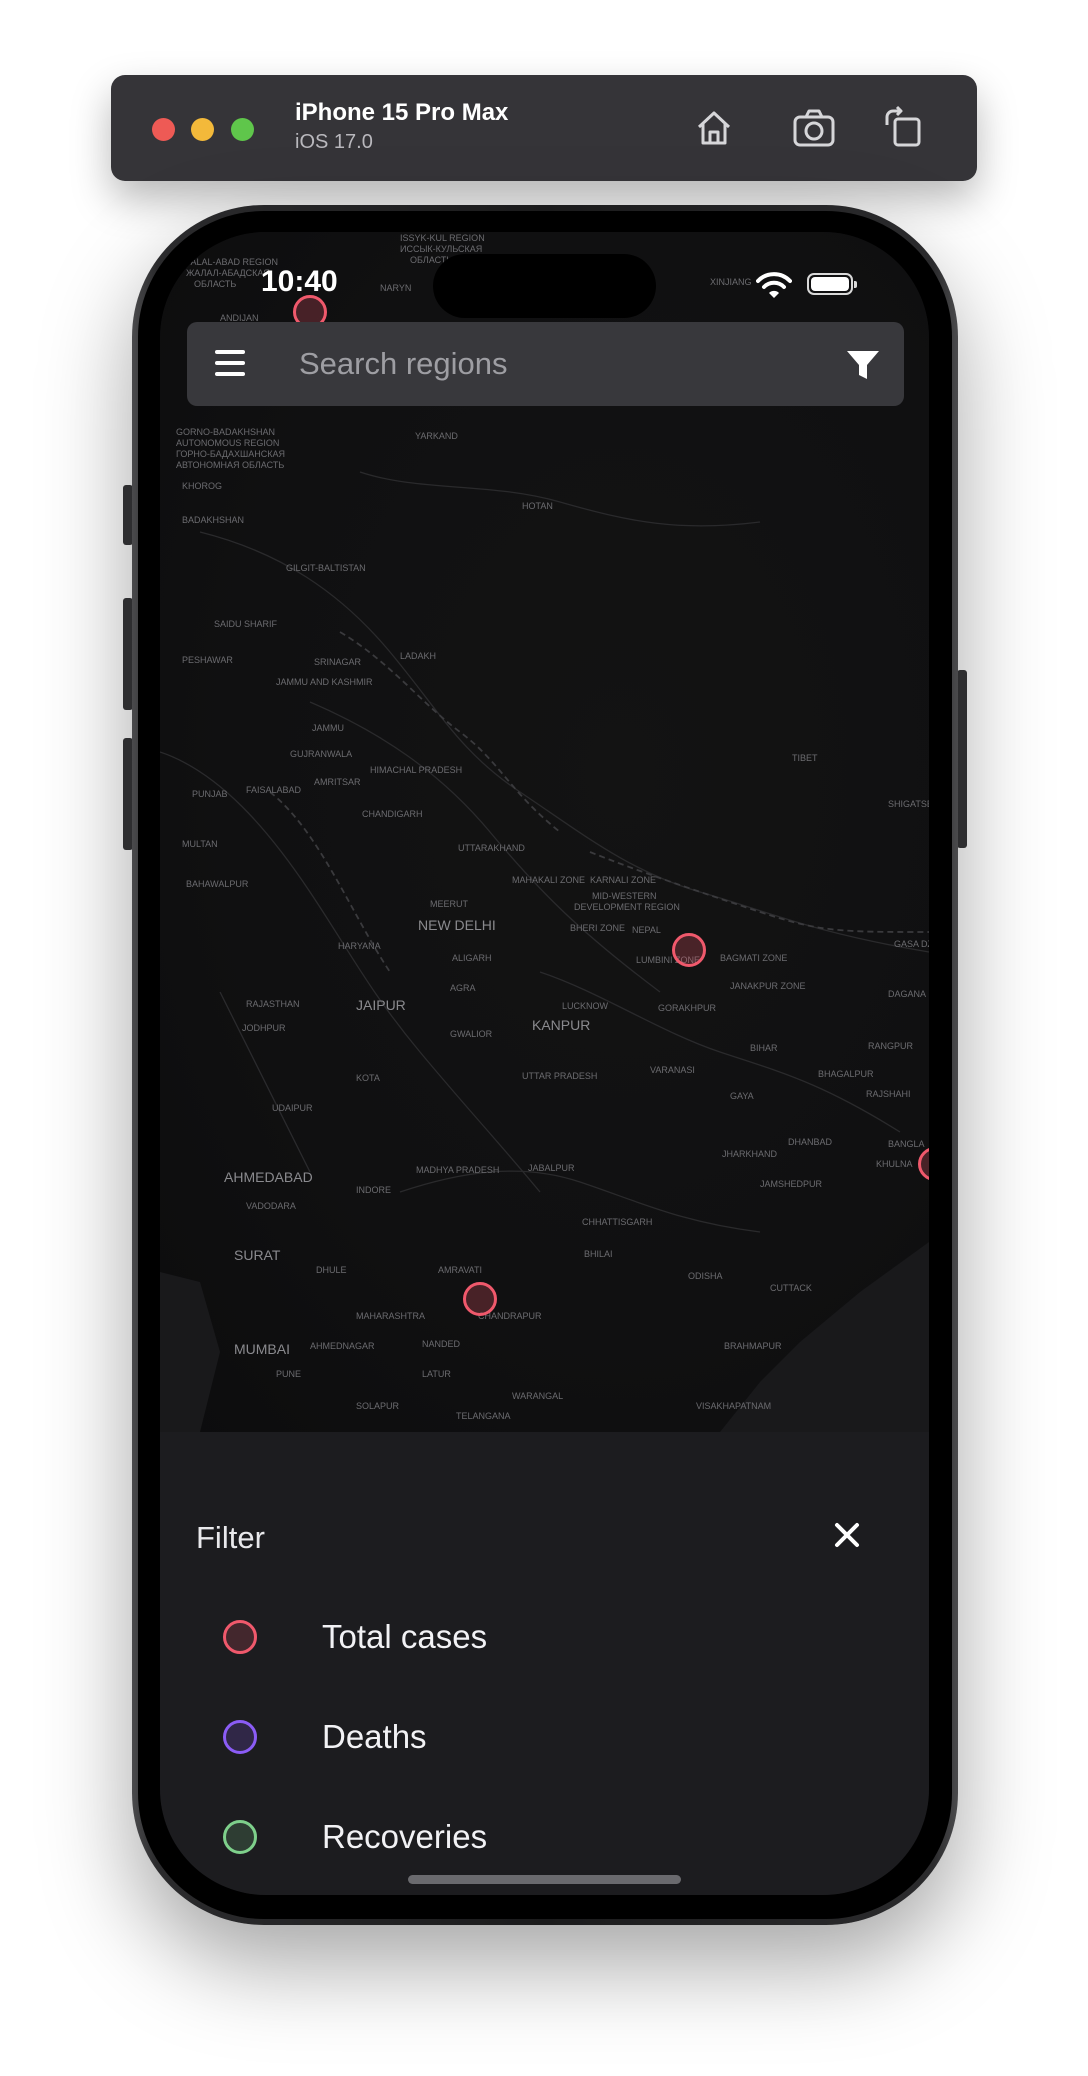  Describe the element at coordinates (240, 1837) in the screenshot. I see `recoveries-radio` at that location.